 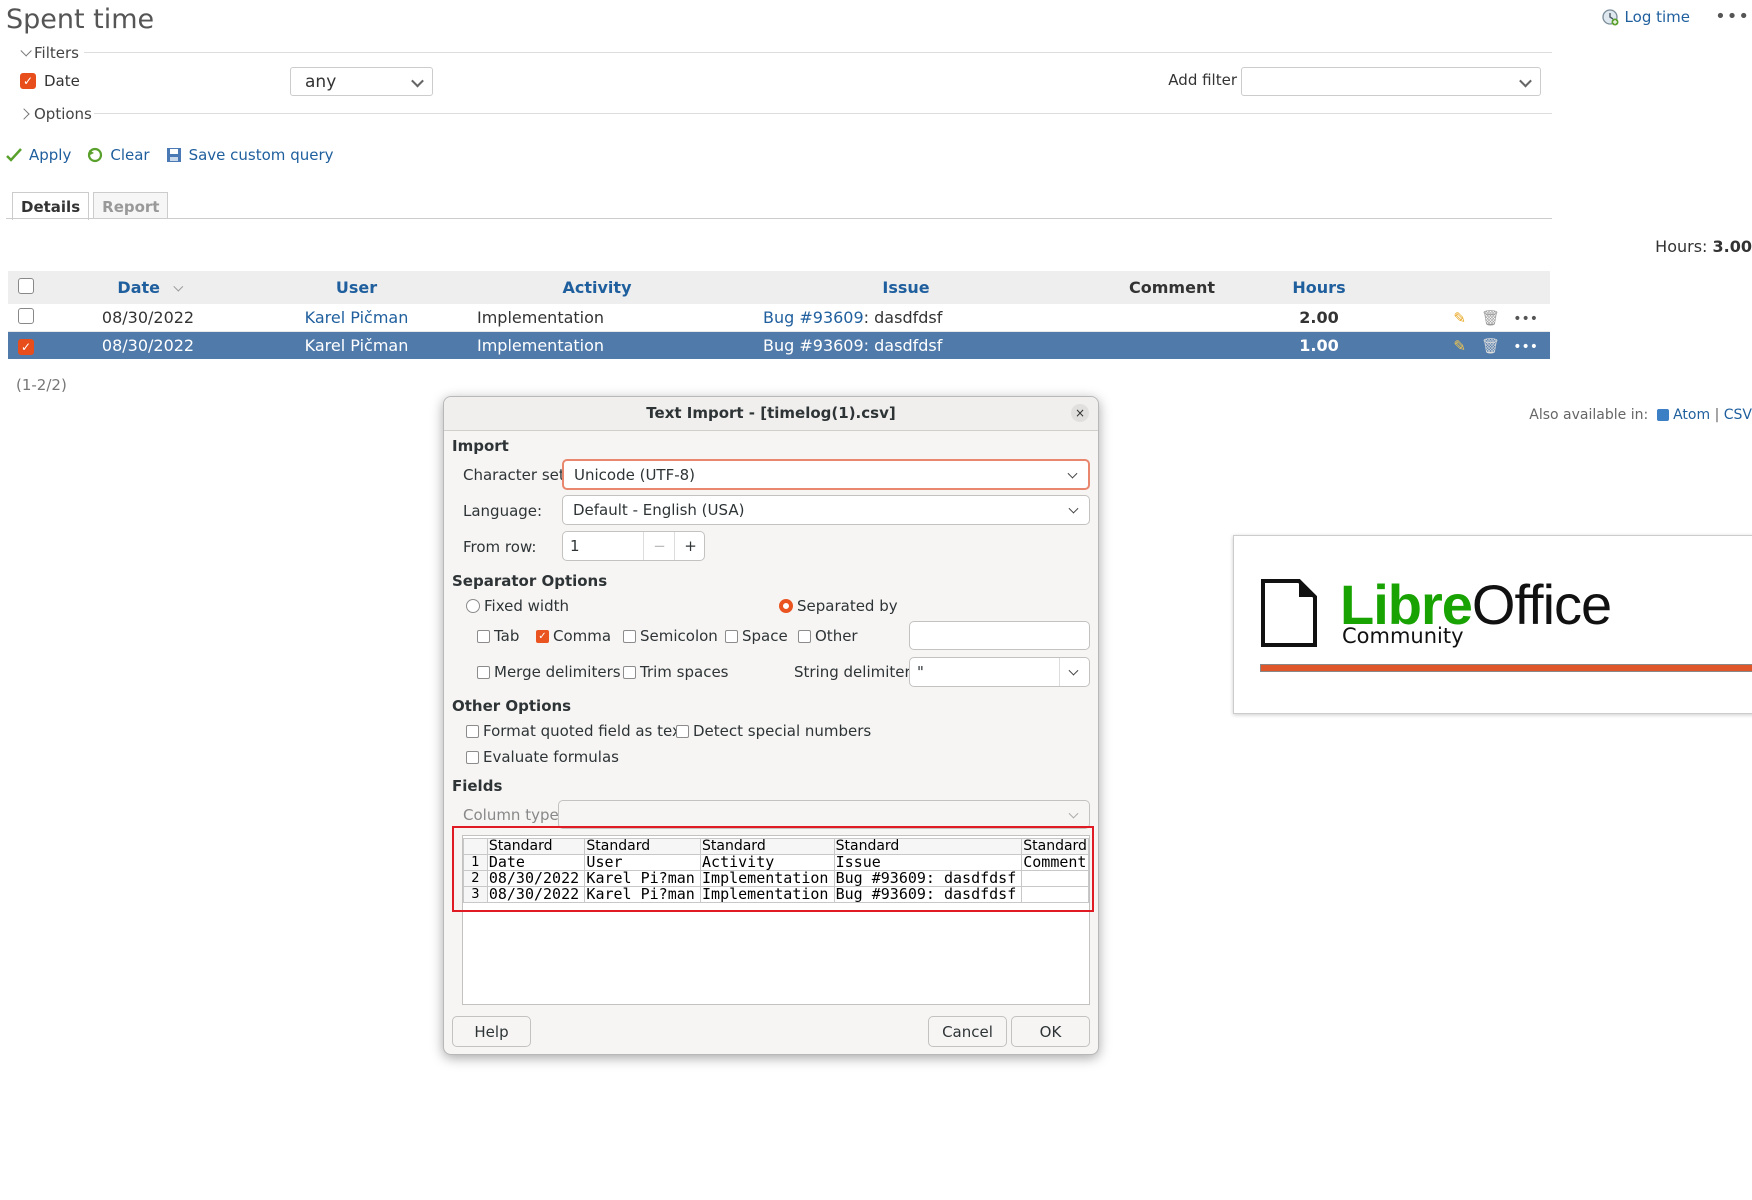 What do you see at coordinates (575, 546) in the screenshot?
I see `from-row-value: 1` at bounding box center [575, 546].